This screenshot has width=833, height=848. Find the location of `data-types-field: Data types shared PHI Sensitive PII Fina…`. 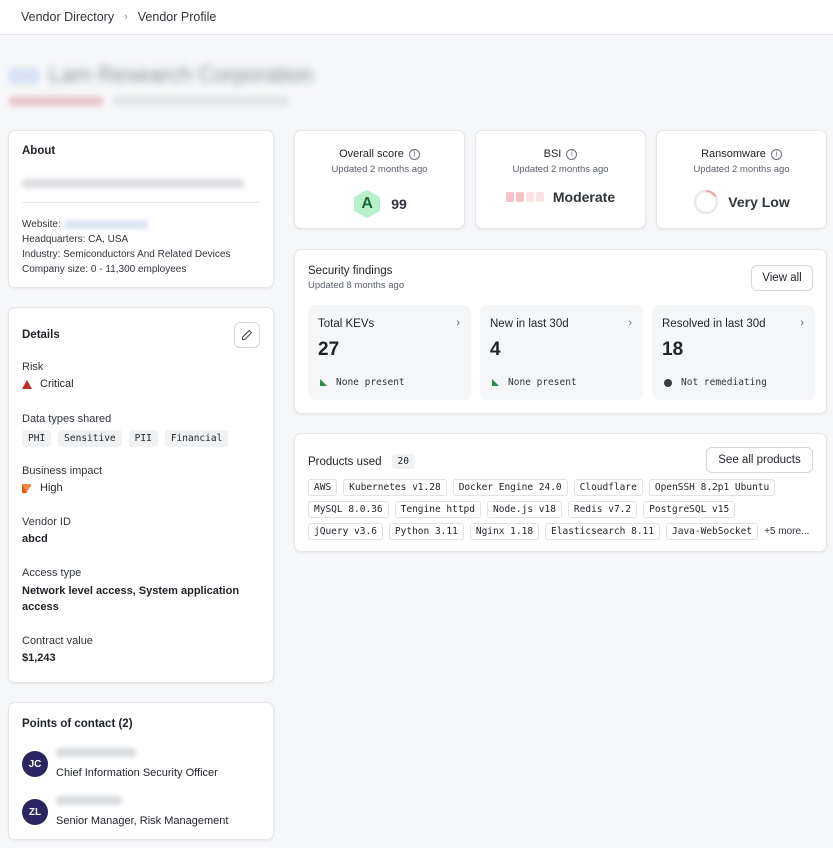

data-types-field: Data types shared PHI Sensitive PII Fina… is located at coordinates (125, 430).